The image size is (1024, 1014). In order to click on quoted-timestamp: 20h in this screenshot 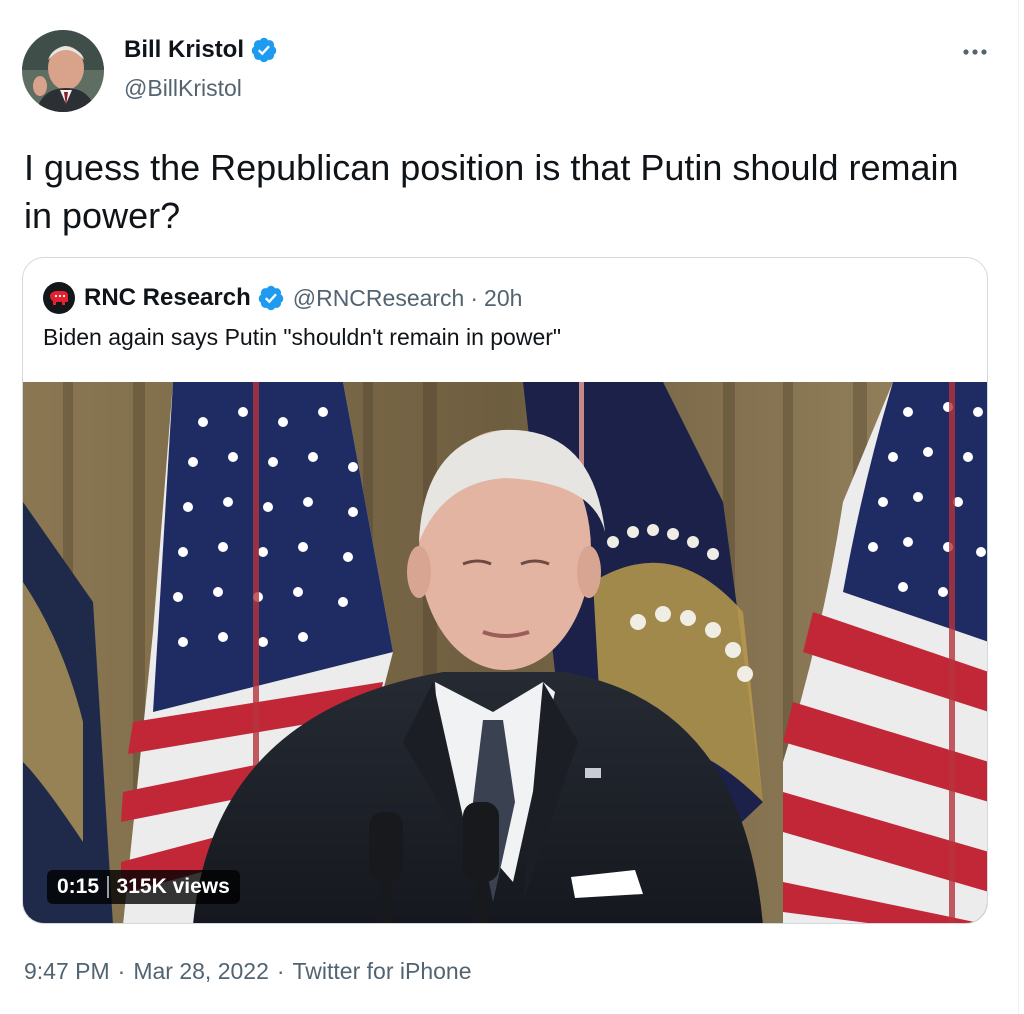, I will do `click(503, 297)`.